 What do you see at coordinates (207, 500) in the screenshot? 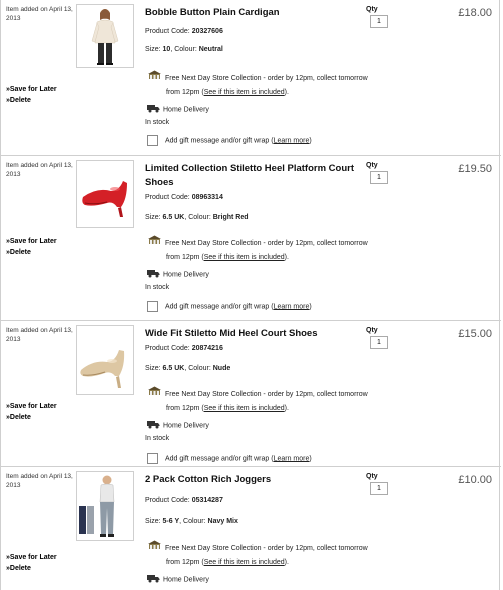
I see `product-code-value: 05314287` at bounding box center [207, 500].